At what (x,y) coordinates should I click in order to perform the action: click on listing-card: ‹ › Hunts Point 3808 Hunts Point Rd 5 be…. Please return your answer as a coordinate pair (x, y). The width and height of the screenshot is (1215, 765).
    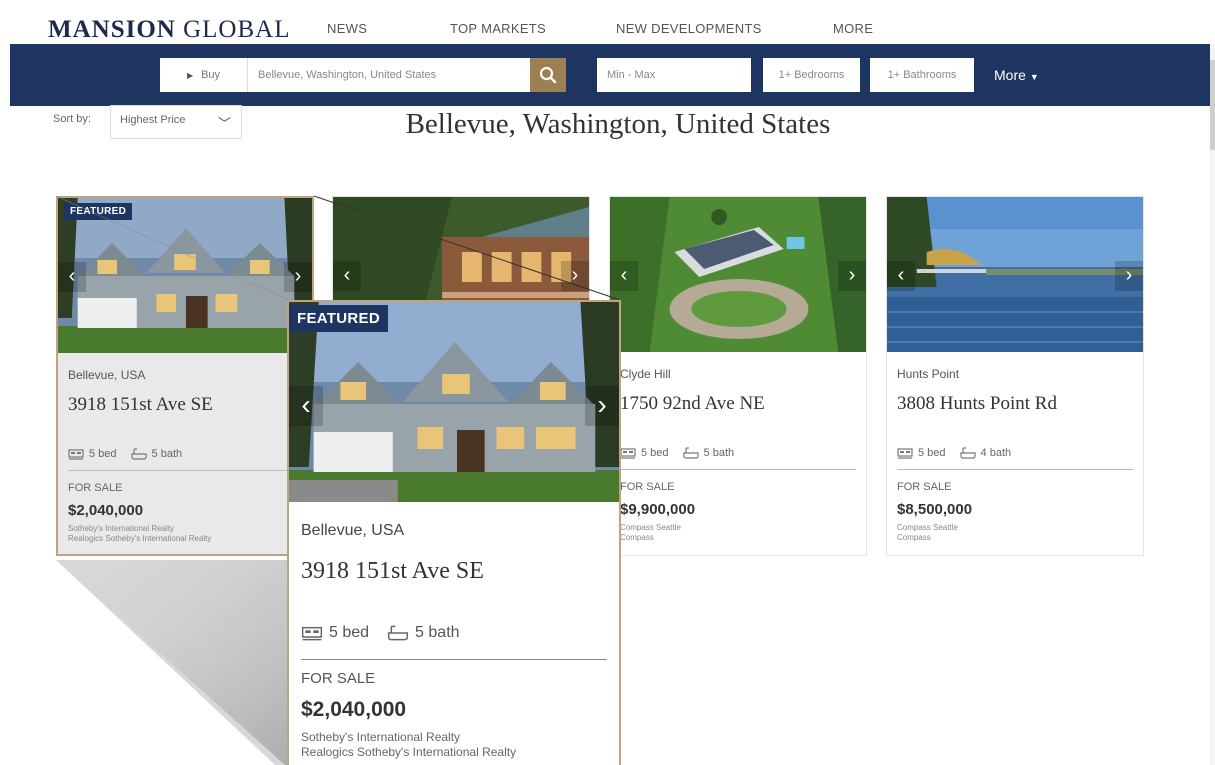
    Looking at the image, I should click on (1015, 376).